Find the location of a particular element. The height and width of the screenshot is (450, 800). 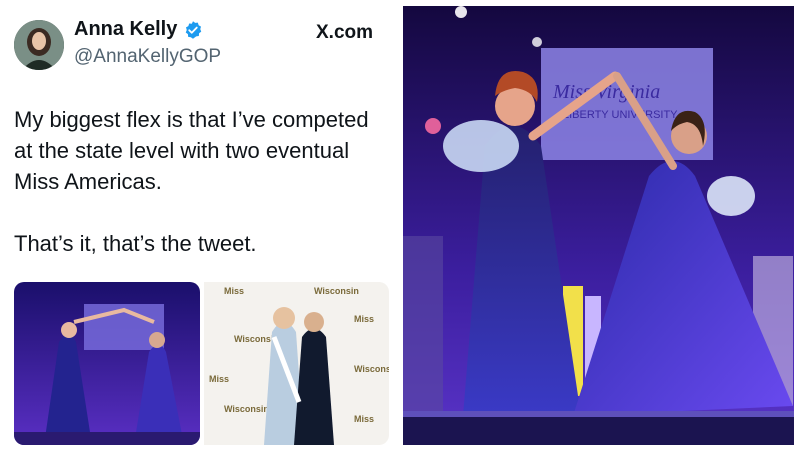

display-name: Anna Kelly is located at coordinates (125, 29).